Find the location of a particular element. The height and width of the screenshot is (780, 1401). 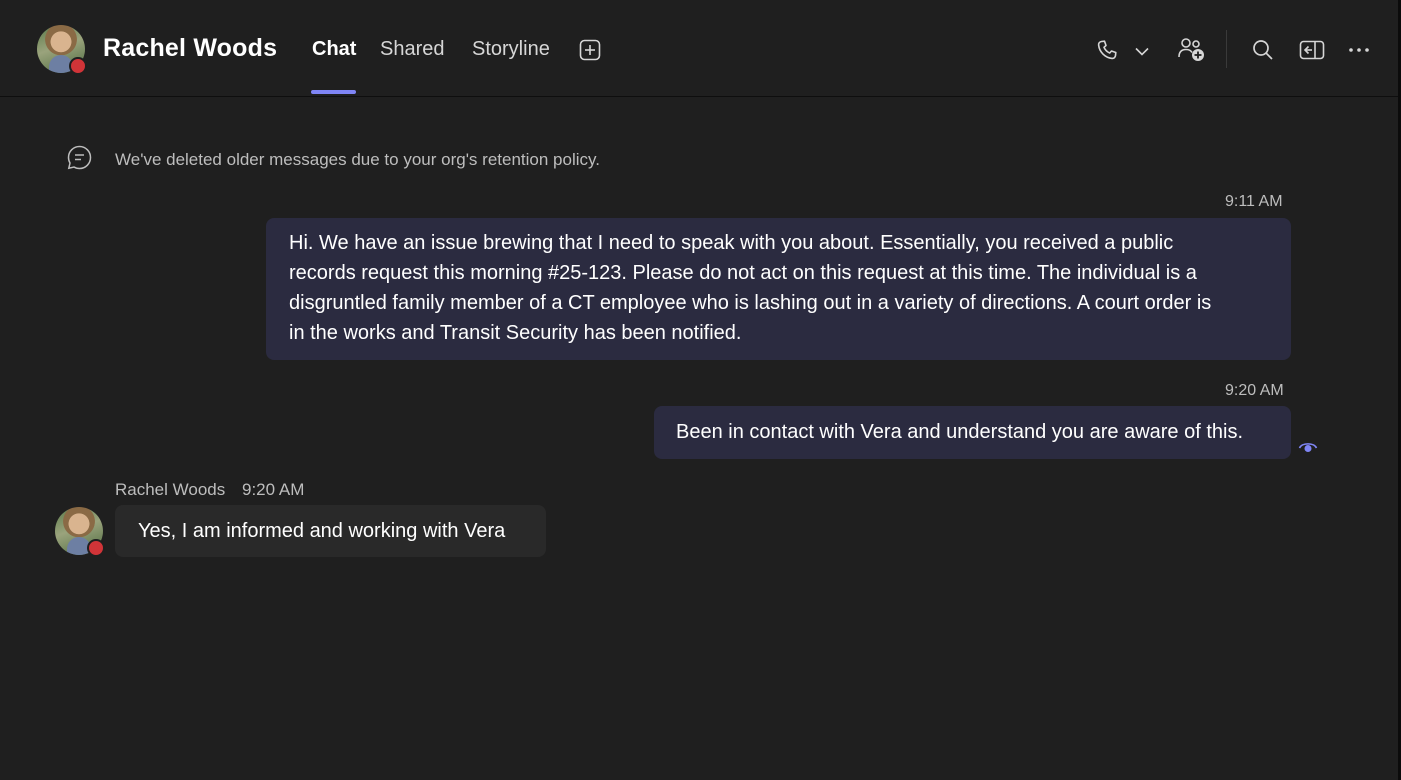

tab-shared: Shared is located at coordinates (412, 49).